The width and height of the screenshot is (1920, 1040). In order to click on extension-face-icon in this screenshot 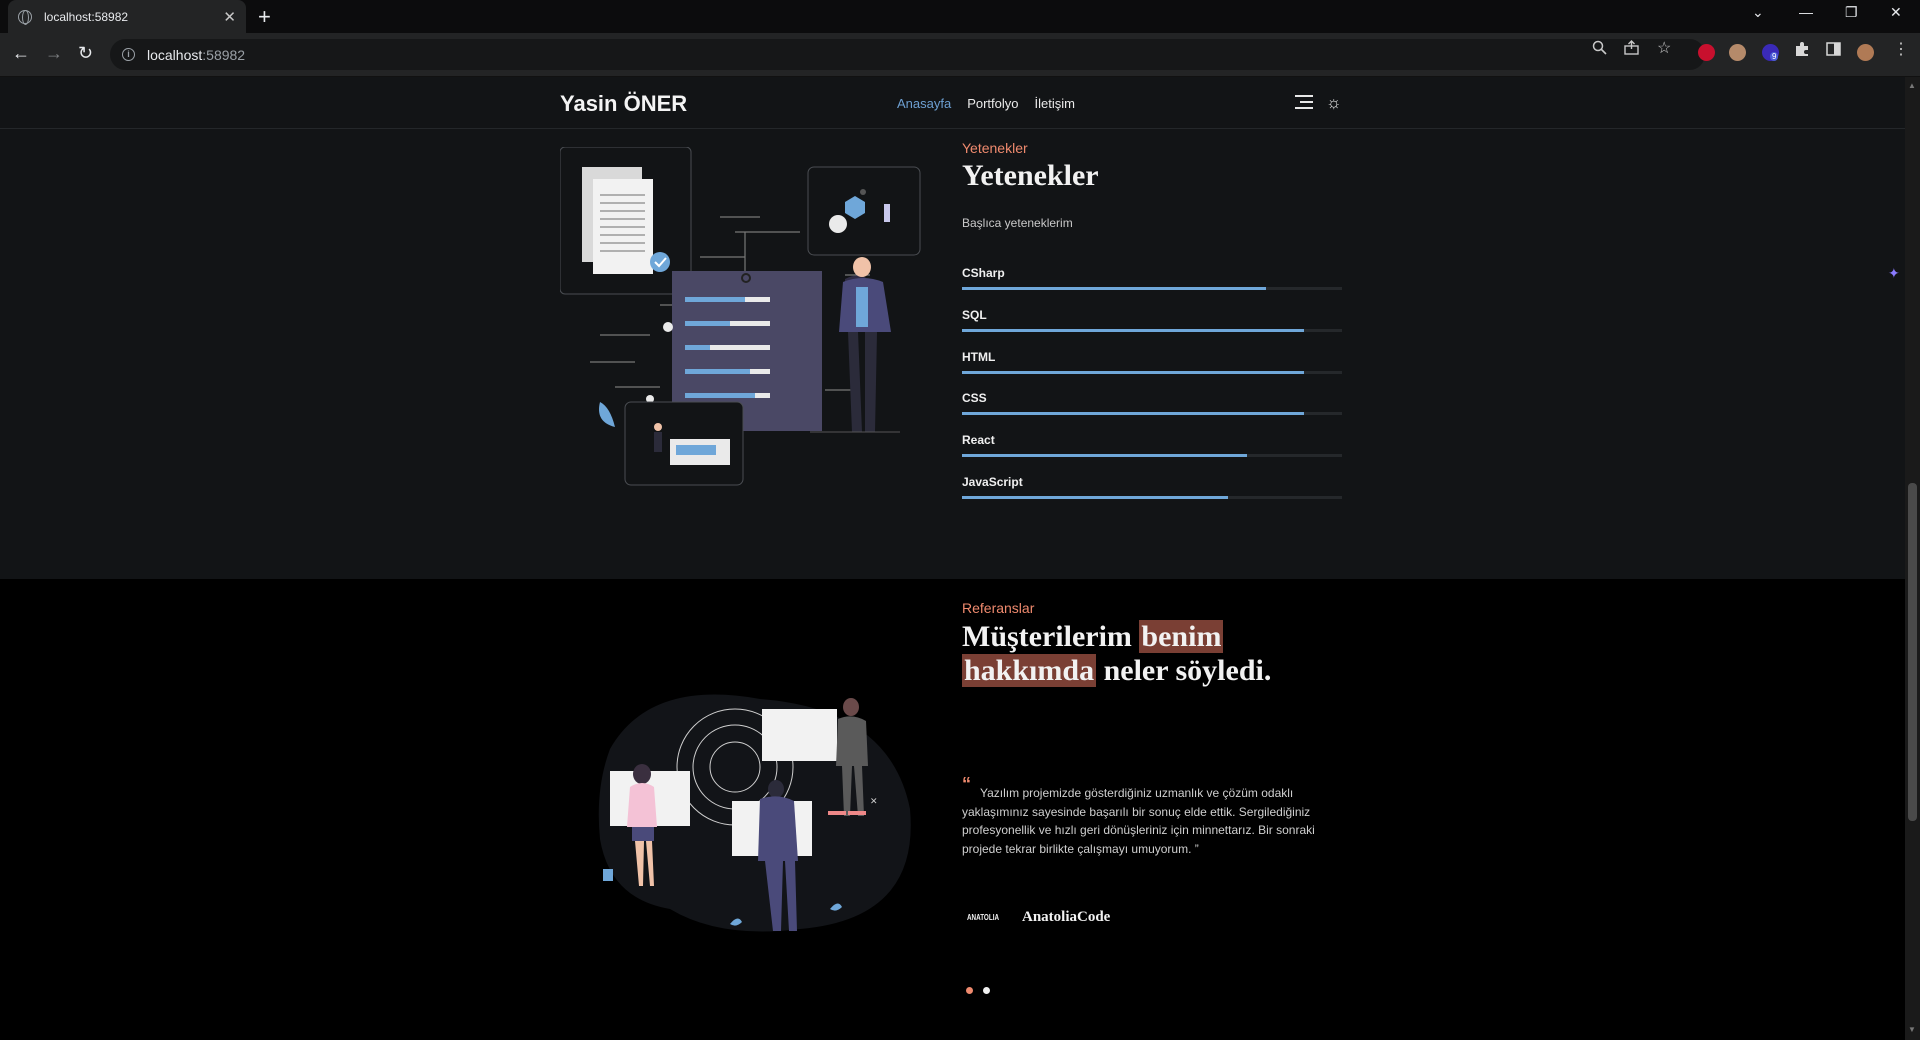, I will do `click(1737, 52)`.